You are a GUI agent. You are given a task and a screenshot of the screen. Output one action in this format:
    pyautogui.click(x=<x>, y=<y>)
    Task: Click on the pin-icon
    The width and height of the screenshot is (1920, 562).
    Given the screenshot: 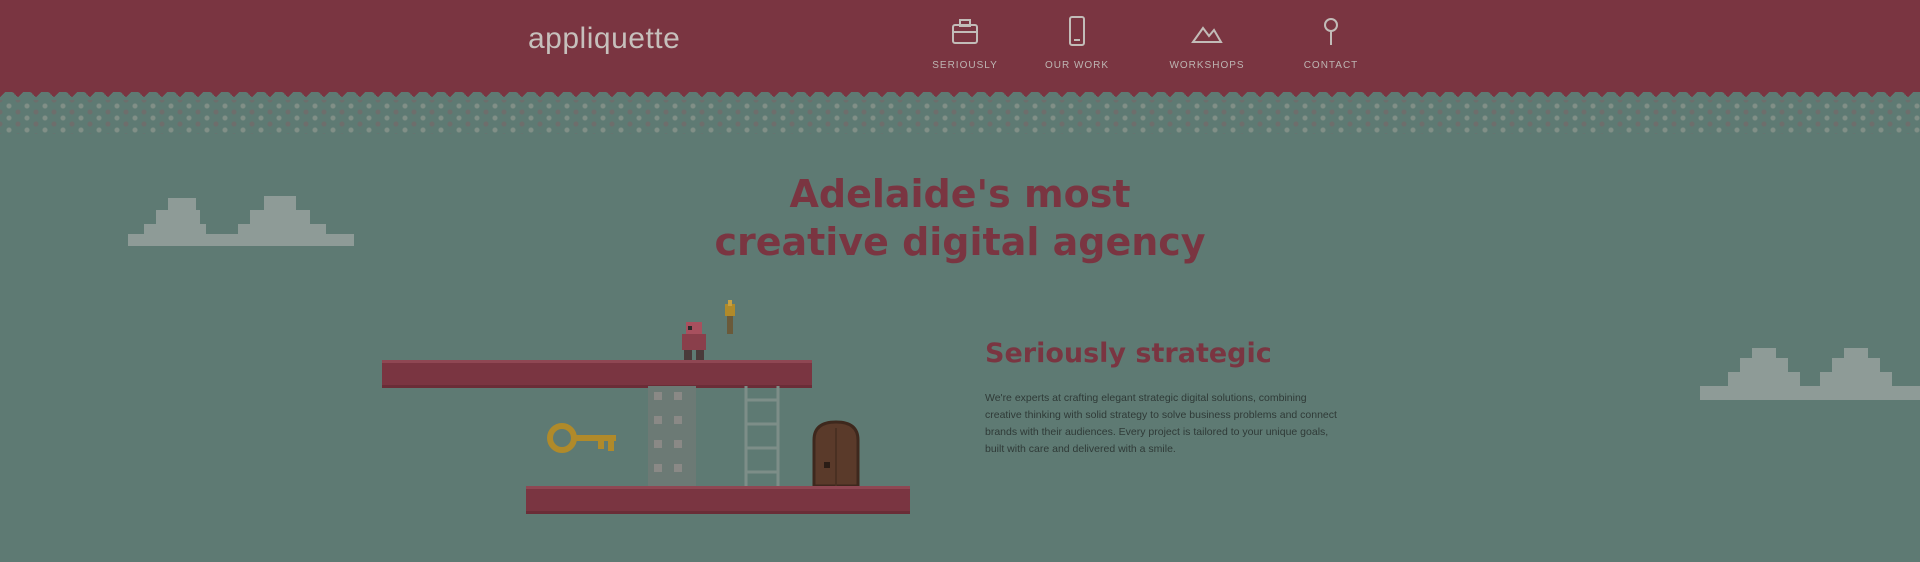 What is the action you would take?
    pyautogui.click(x=1331, y=31)
    